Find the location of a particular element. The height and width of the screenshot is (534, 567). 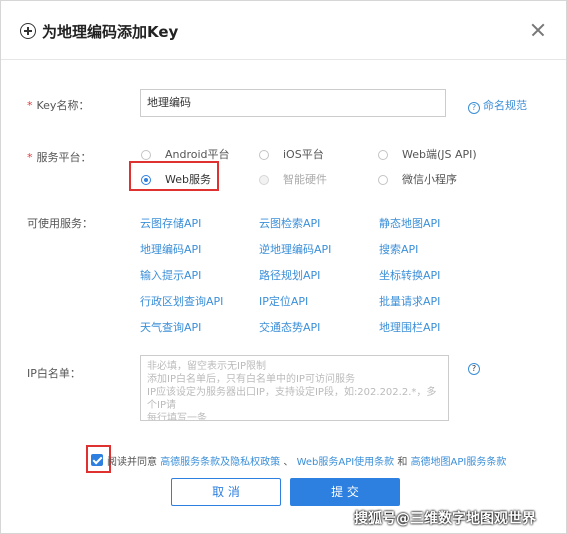

naming-rules-label: 命名规范 is located at coordinates (505, 105).